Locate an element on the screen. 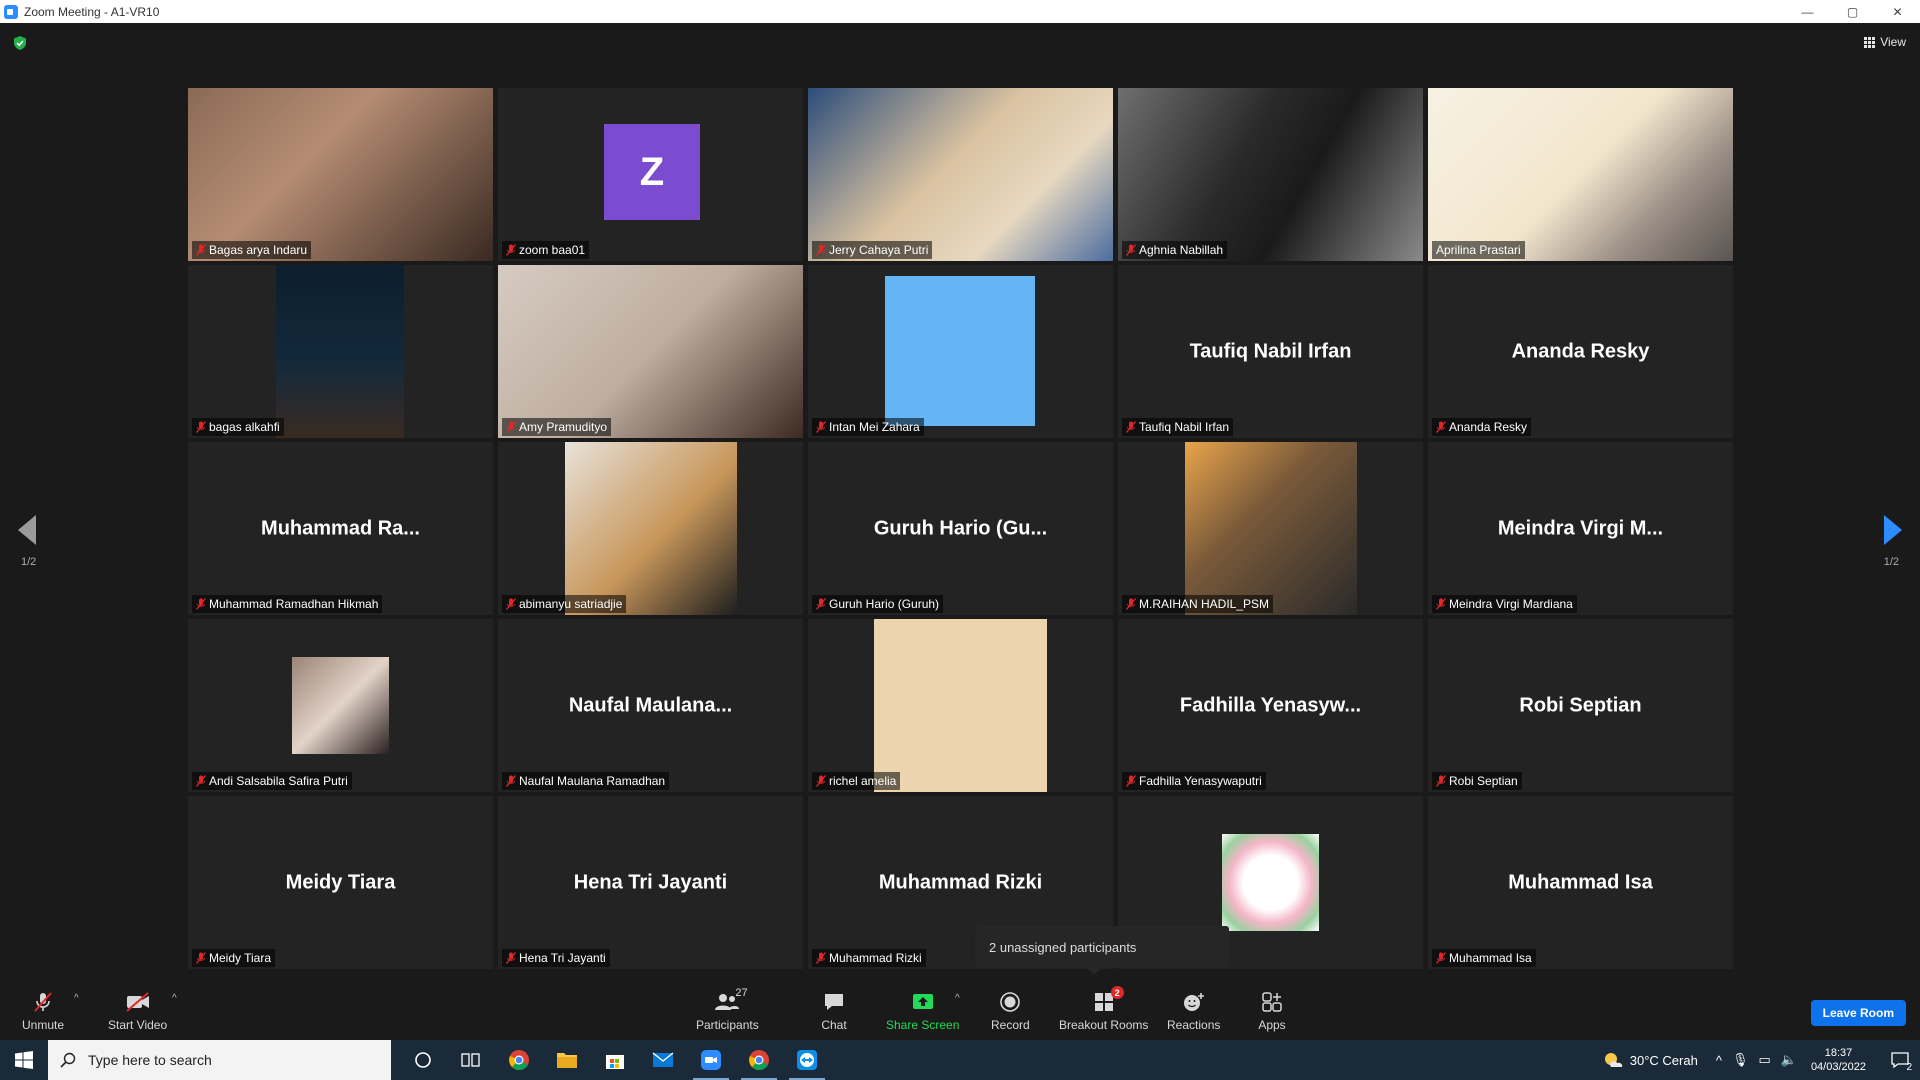 The height and width of the screenshot is (1080, 1920). video-options-chevron-icon: ^ is located at coordinates (174, 998).